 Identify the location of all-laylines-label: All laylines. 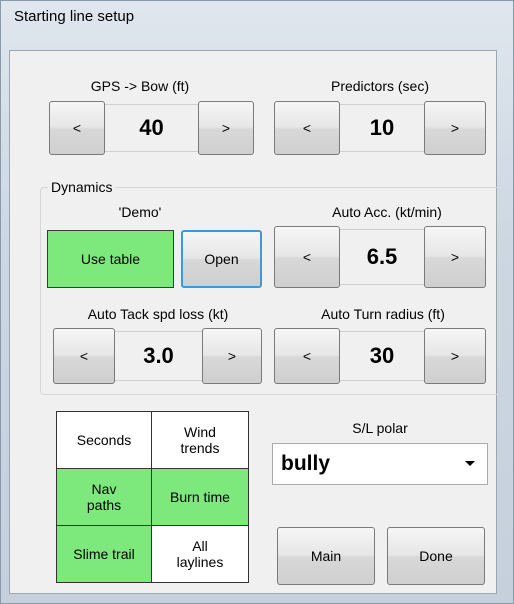
(200, 554).